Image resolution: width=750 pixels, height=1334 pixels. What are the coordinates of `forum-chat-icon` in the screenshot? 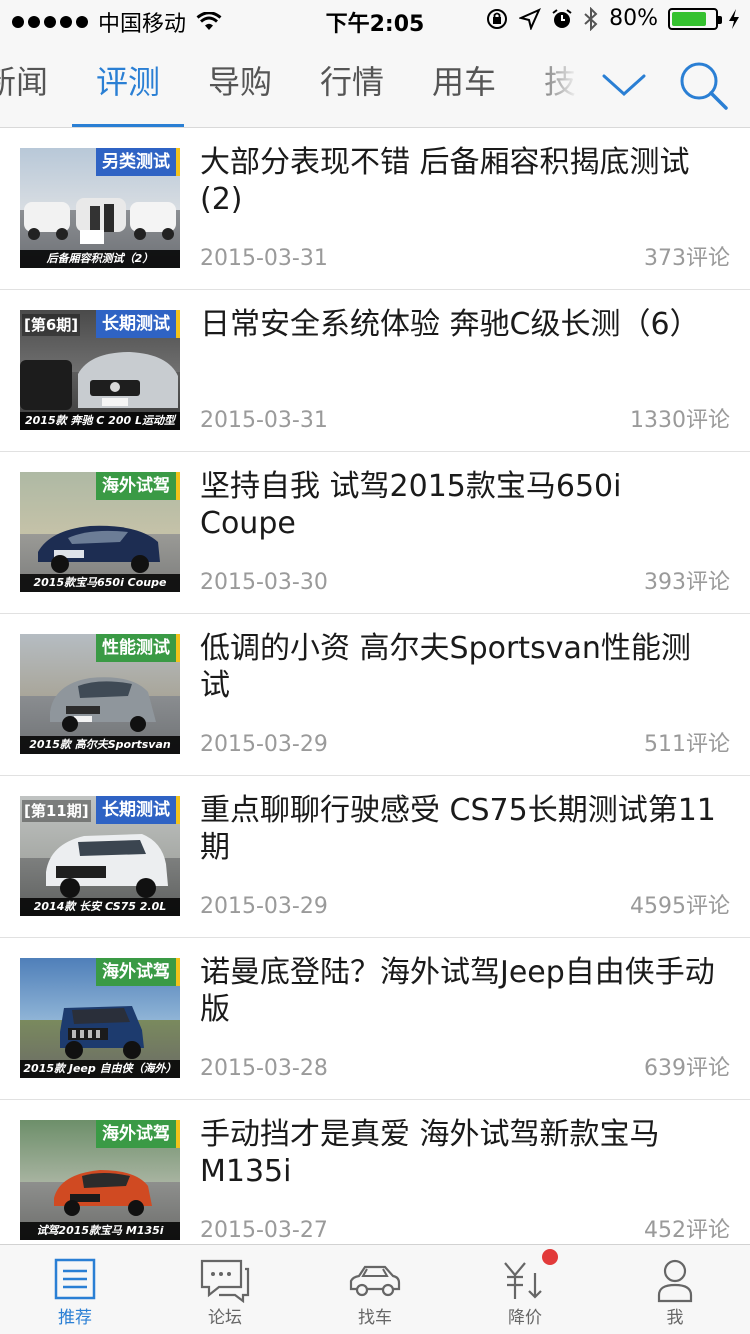 It's located at (225, 1281).